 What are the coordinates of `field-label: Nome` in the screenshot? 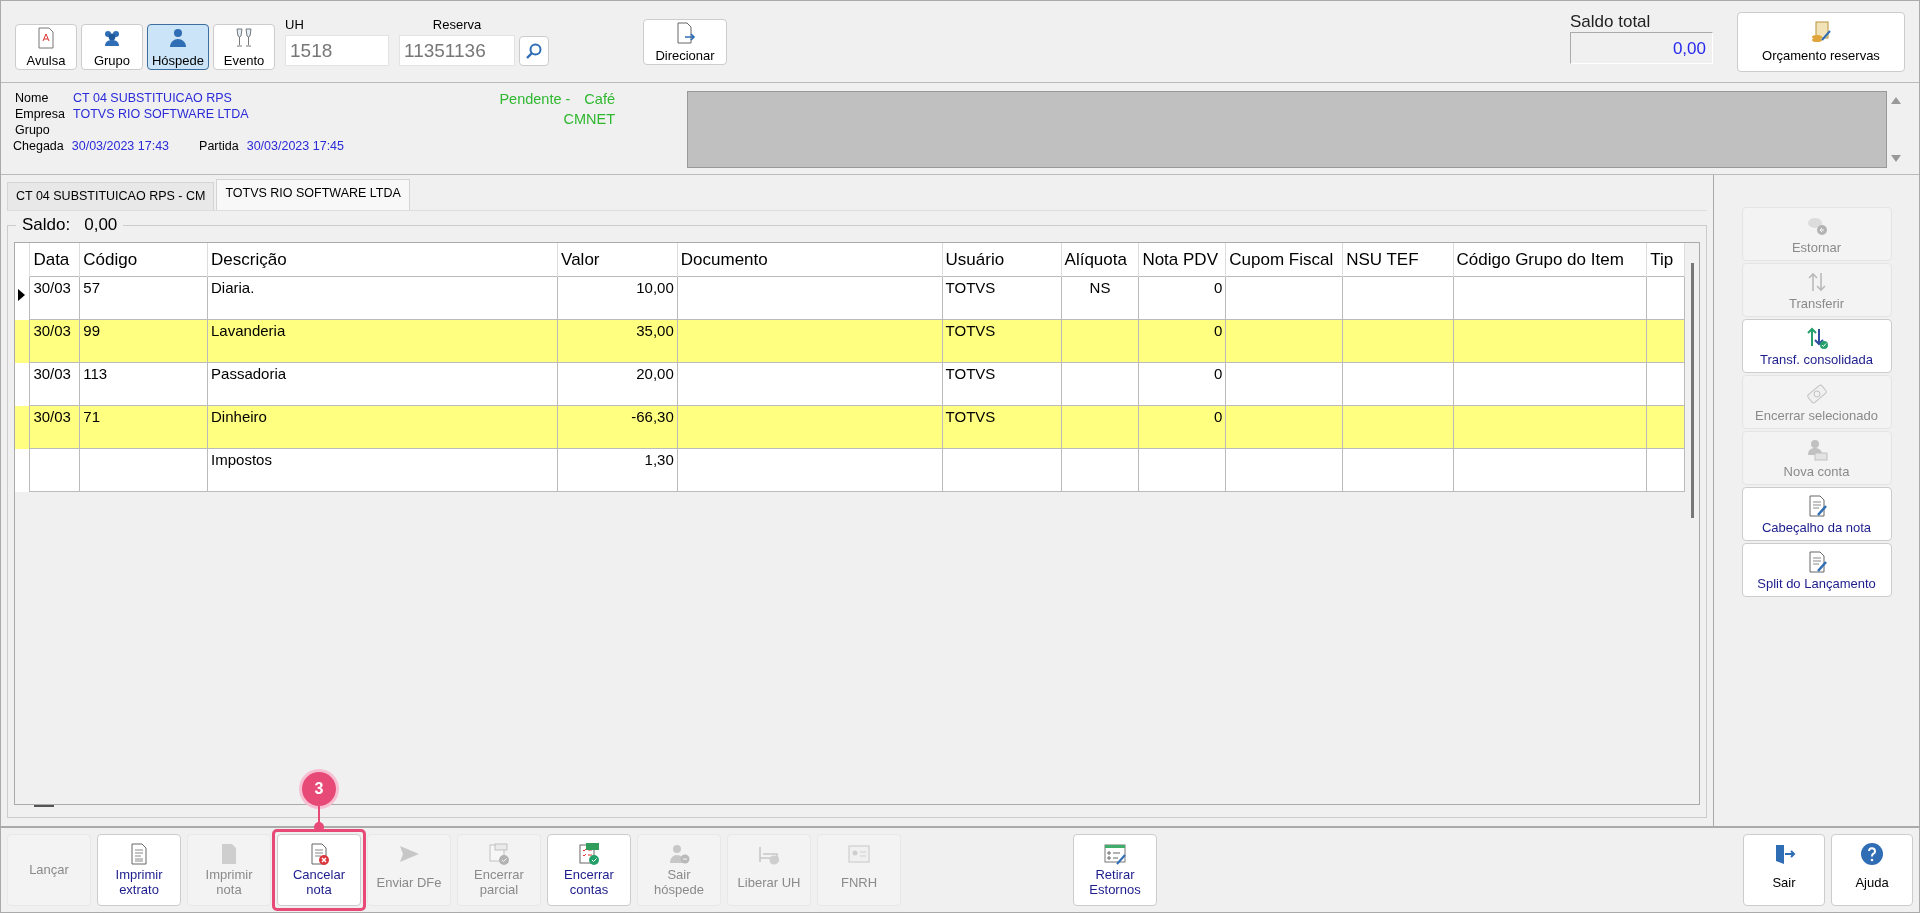 It's located at (32, 98).